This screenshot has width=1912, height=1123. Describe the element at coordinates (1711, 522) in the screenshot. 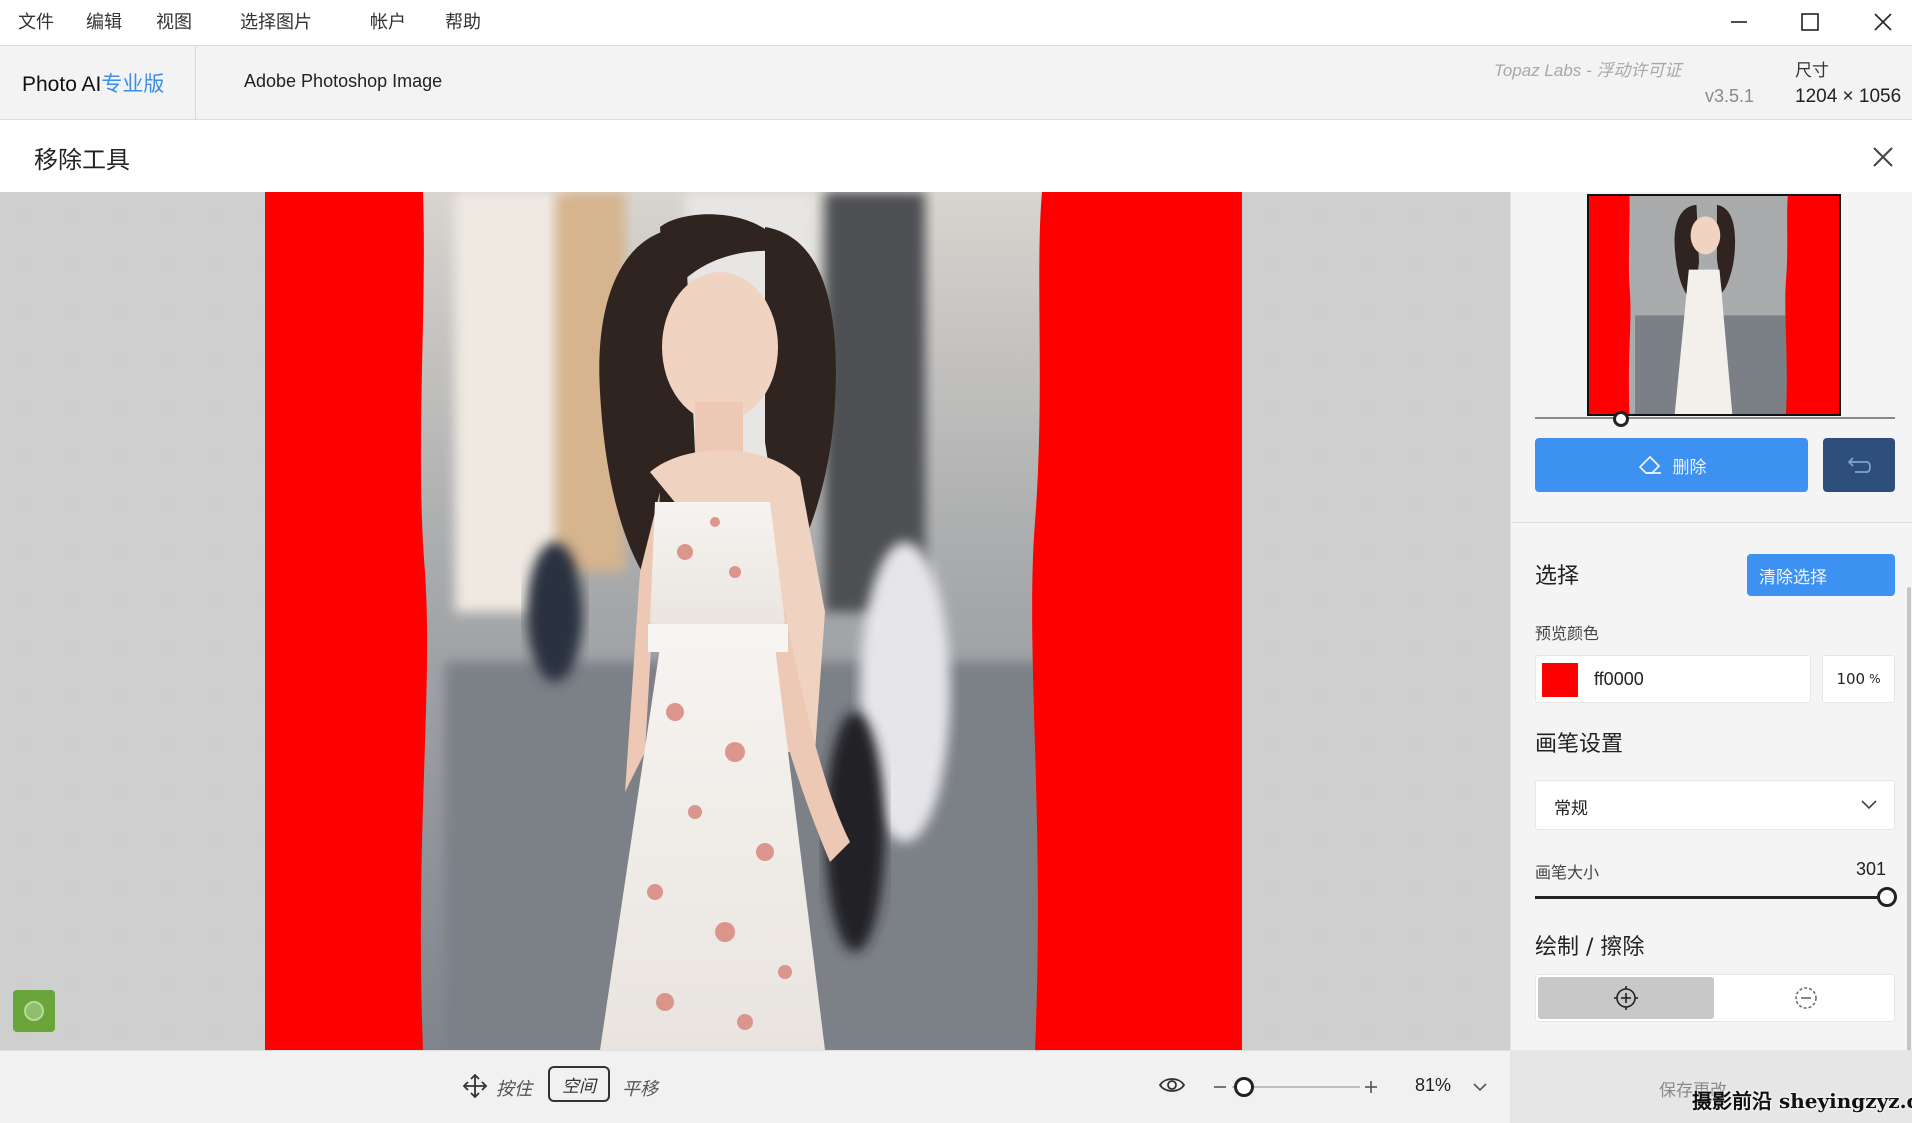

I see `panel-divider` at that location.